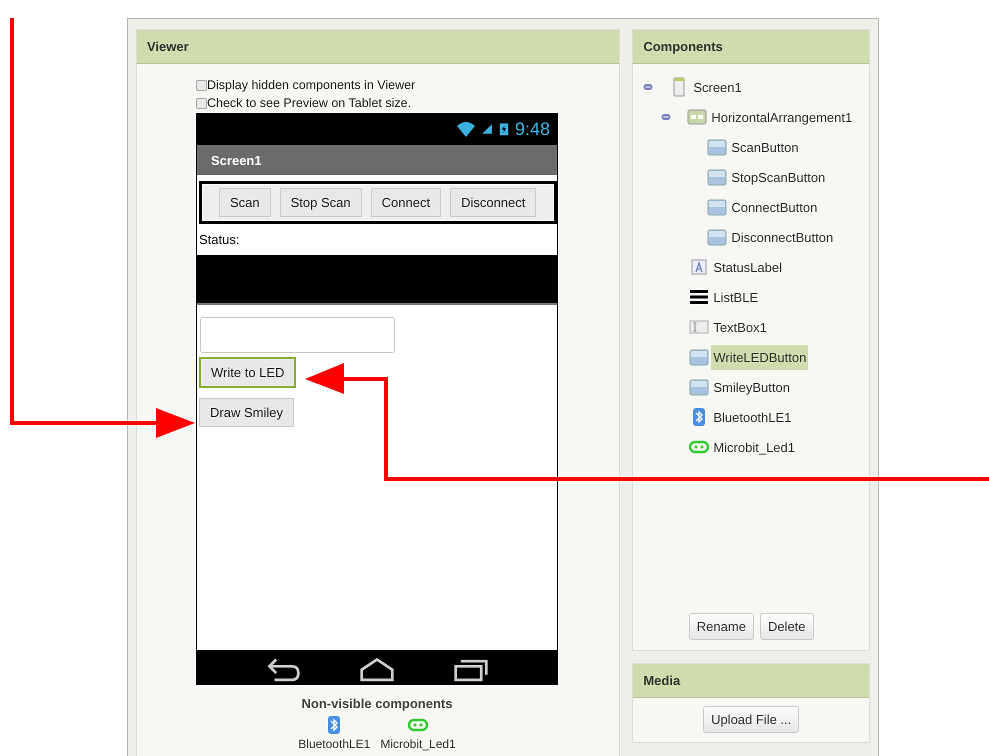 This screenshot has height=756, width=989. Describe the element at coordinates (406, 202) in the screenshot. I see `app-button: Connect` at that location.